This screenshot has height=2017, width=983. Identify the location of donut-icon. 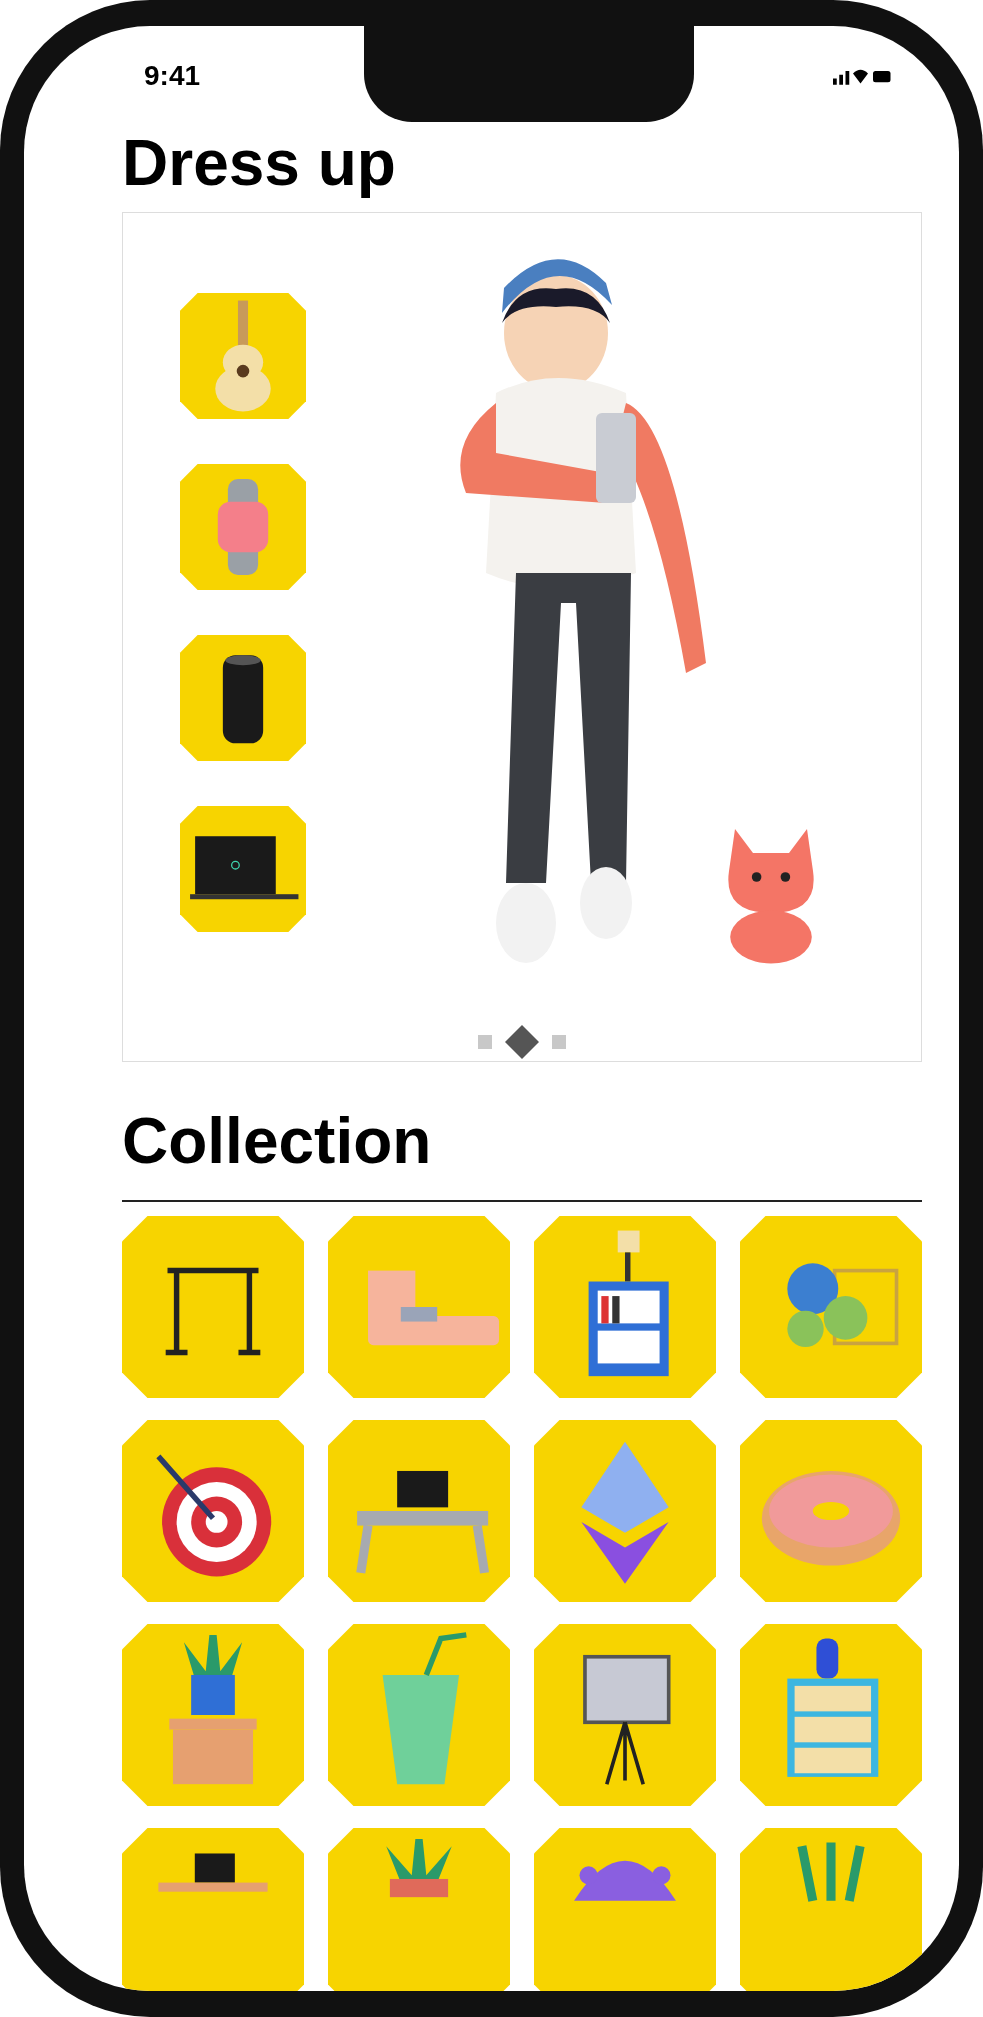
(831, 1518).